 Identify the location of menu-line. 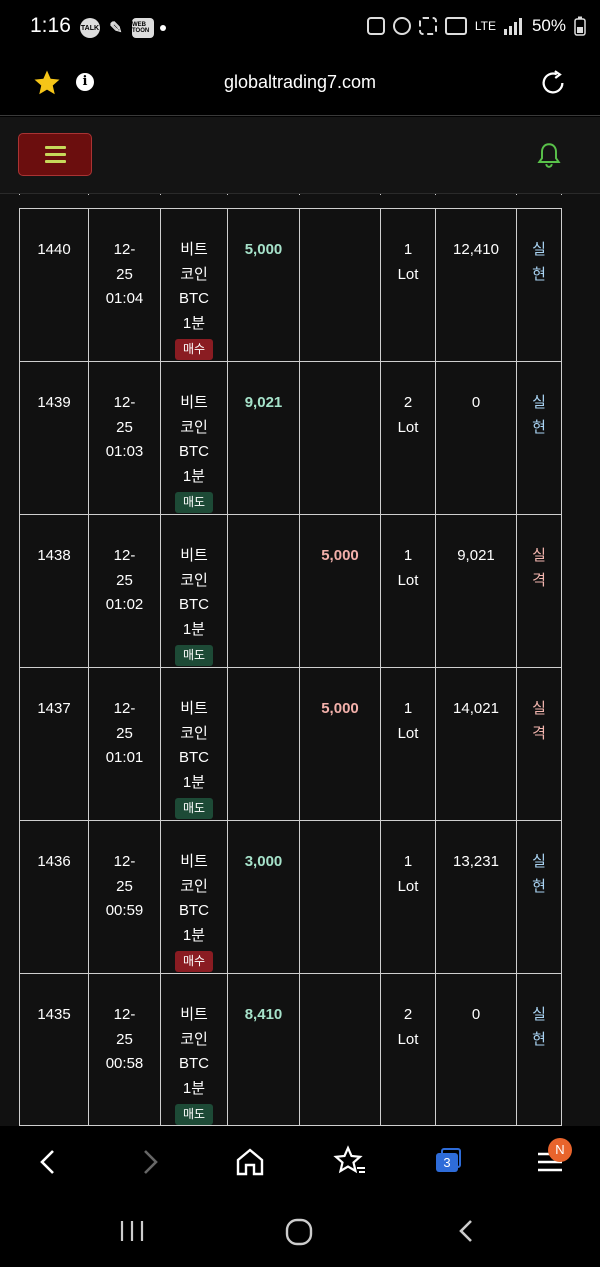
(55, 154).